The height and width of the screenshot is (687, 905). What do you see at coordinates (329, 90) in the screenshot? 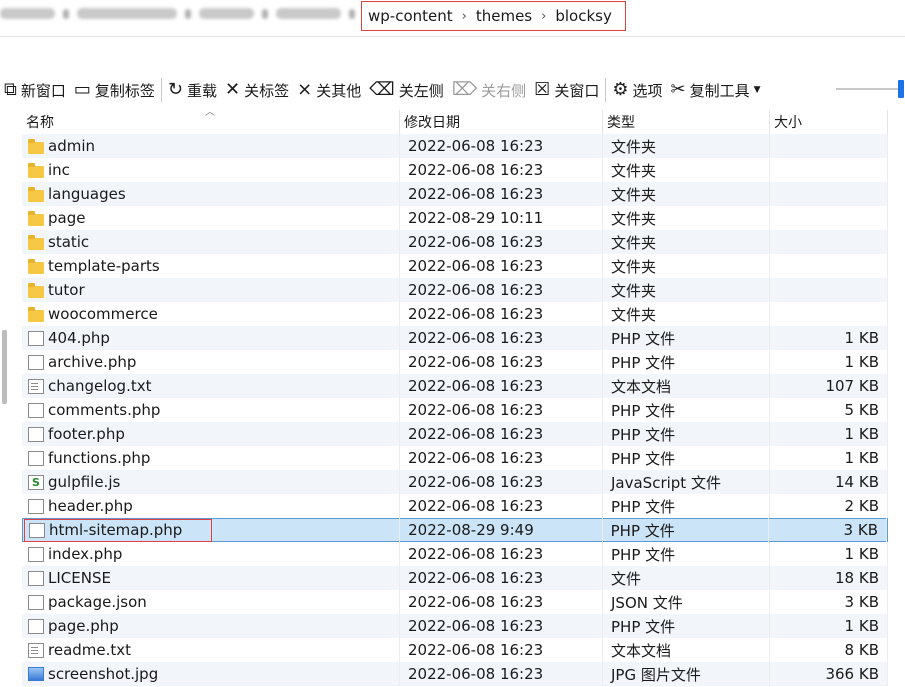
I see `close-others-button: ⨯ 关其他` at bounding box center [329, 90].